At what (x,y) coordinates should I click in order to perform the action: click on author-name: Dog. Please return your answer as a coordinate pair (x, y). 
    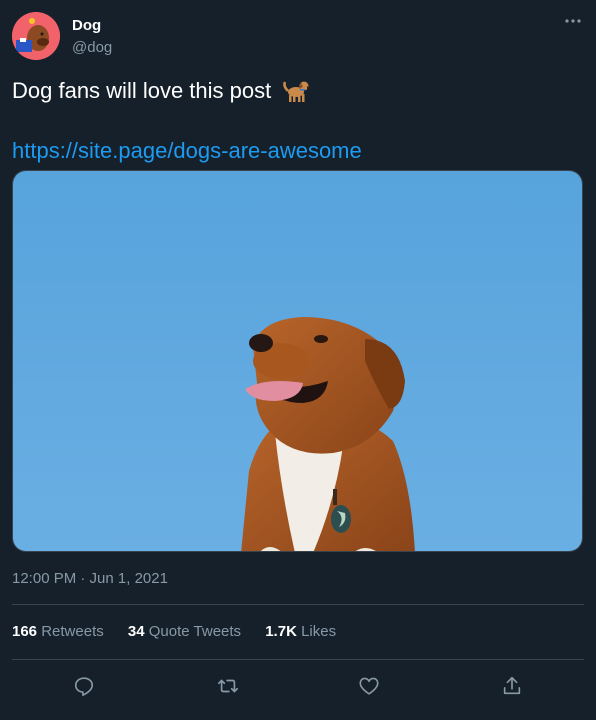
    Looking at the image, I should click on (86, 25).